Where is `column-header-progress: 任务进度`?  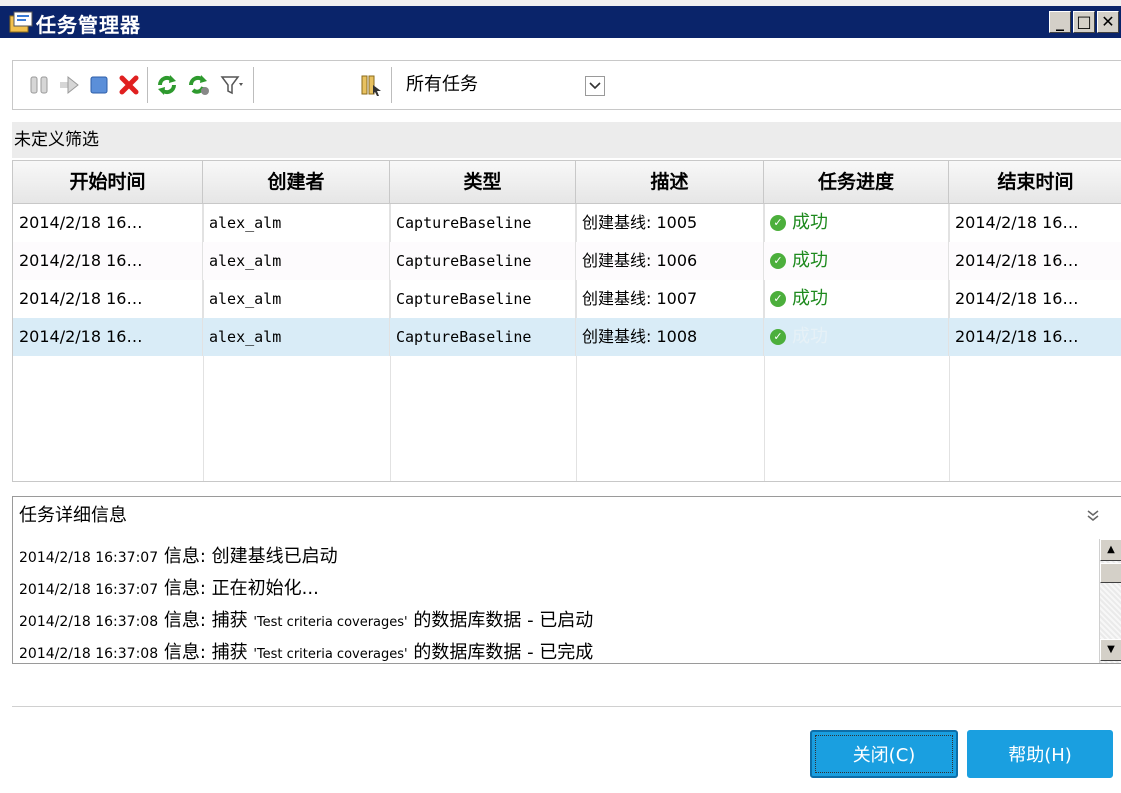 column-header-progress: 任务进度 is located at coordinates (856, 182).